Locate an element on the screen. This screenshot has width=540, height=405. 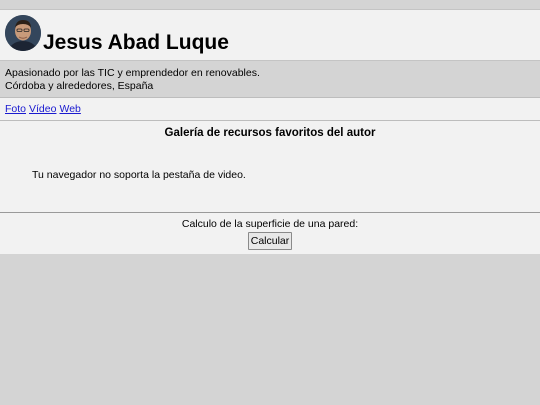
link-web: Web is located at coordinates (69, 109).